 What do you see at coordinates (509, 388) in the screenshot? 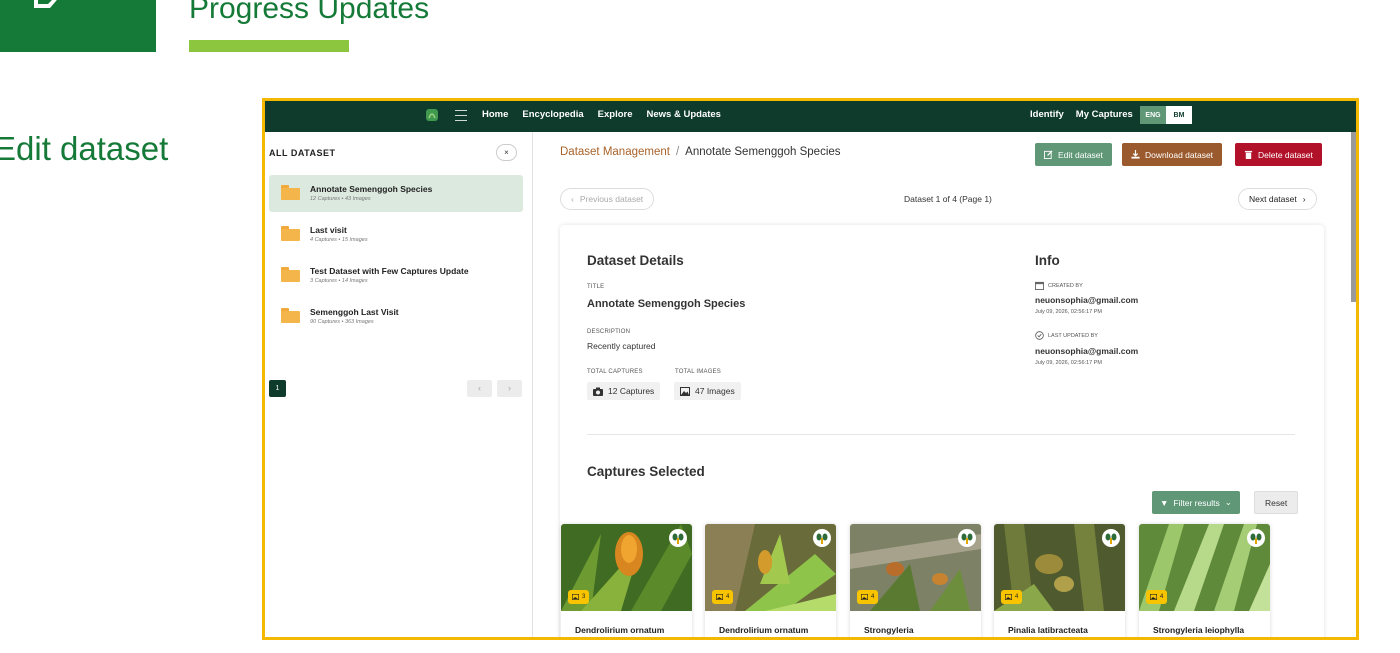
I see `sidebar-next-page-button: ›` at bounding box center [509, 388].